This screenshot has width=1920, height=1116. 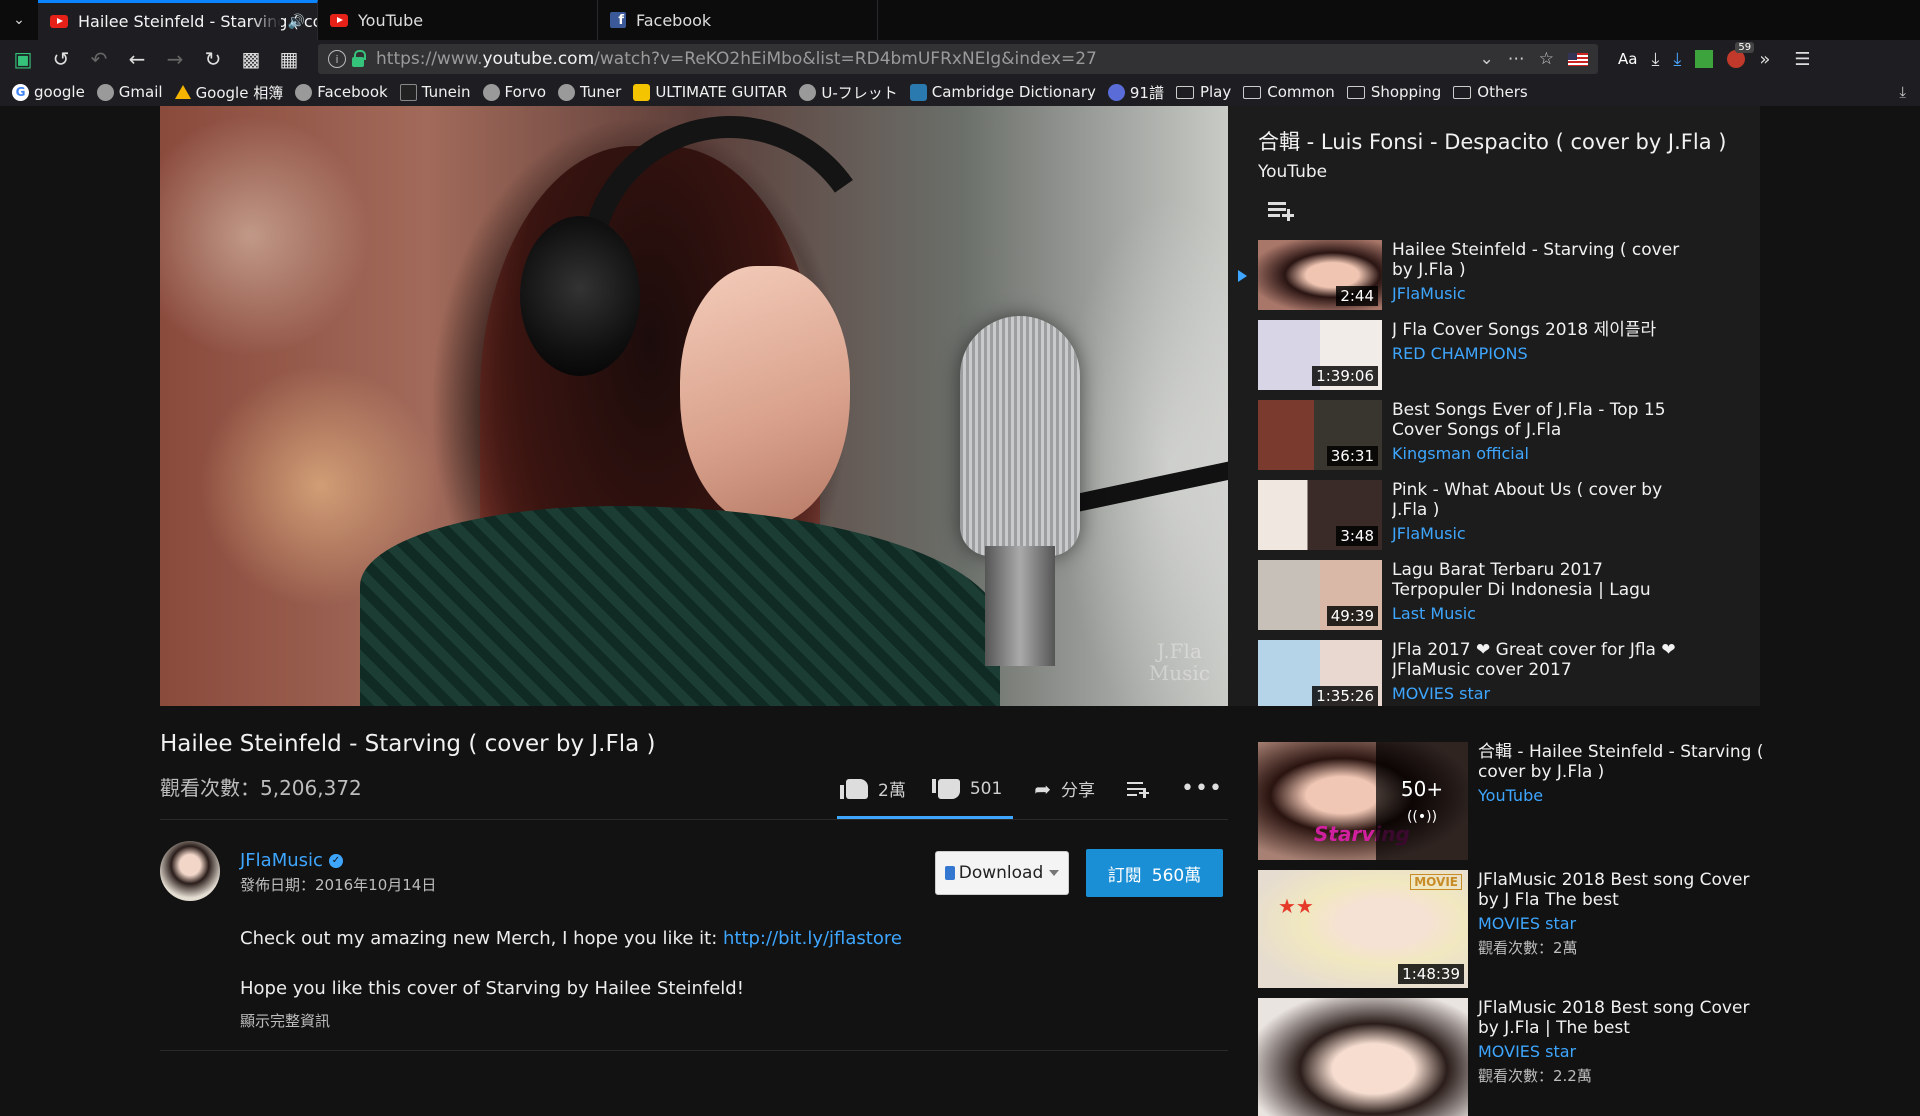 I want to click on thumbnail: 1:35:26, so click(x=1320, y=673).